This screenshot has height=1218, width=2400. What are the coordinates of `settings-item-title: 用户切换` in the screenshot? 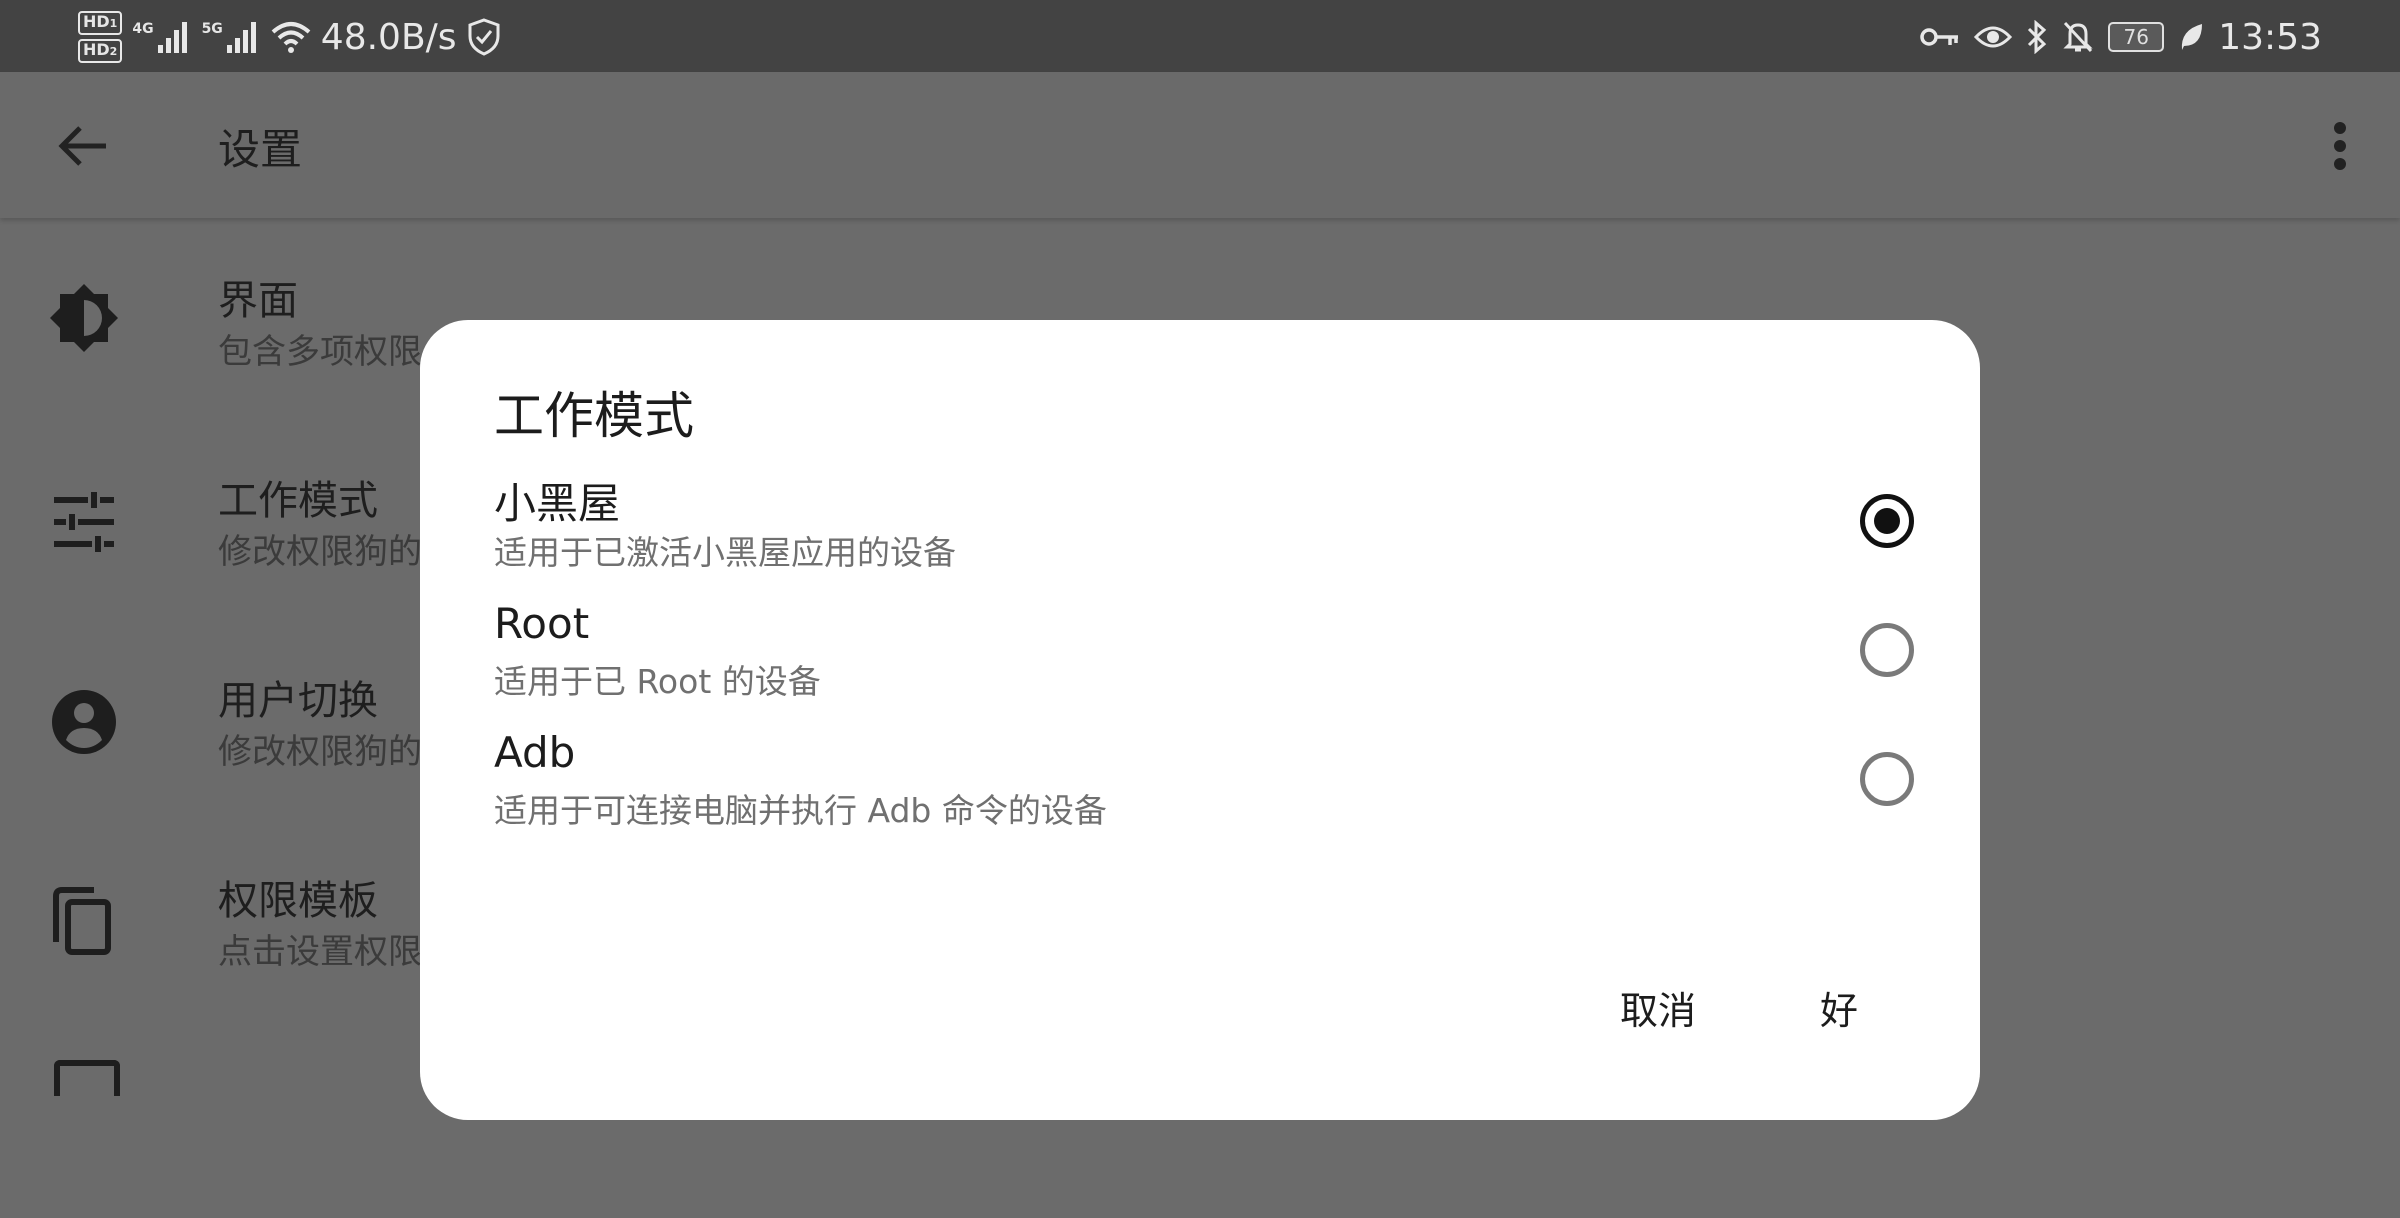 It's located at (298, 701).